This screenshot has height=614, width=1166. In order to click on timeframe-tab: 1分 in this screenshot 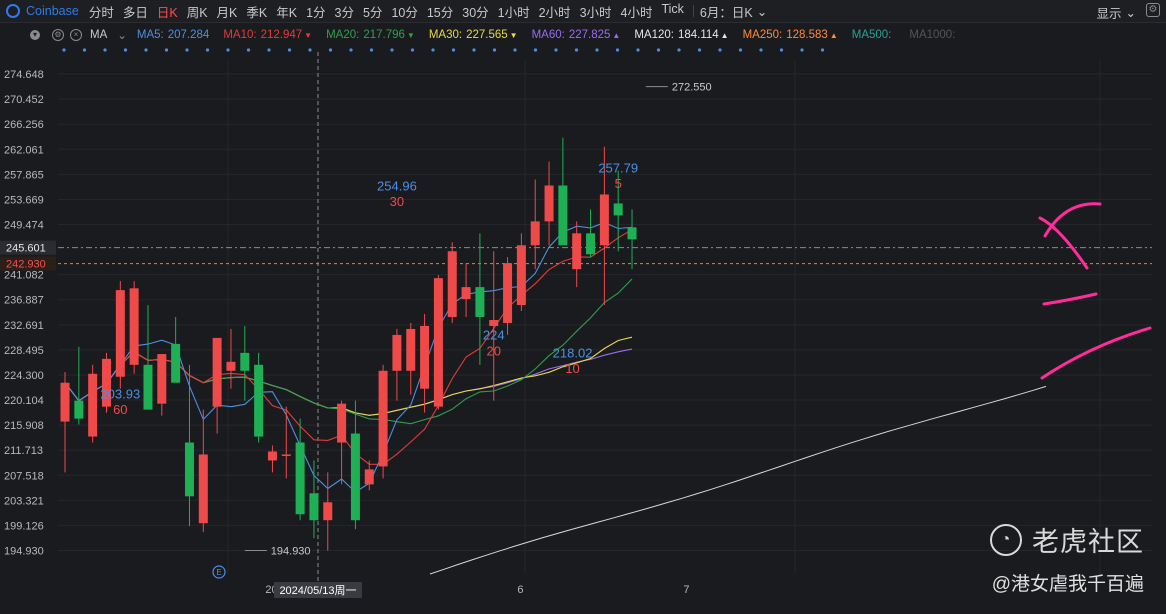, I will do `click(315, 11)`.